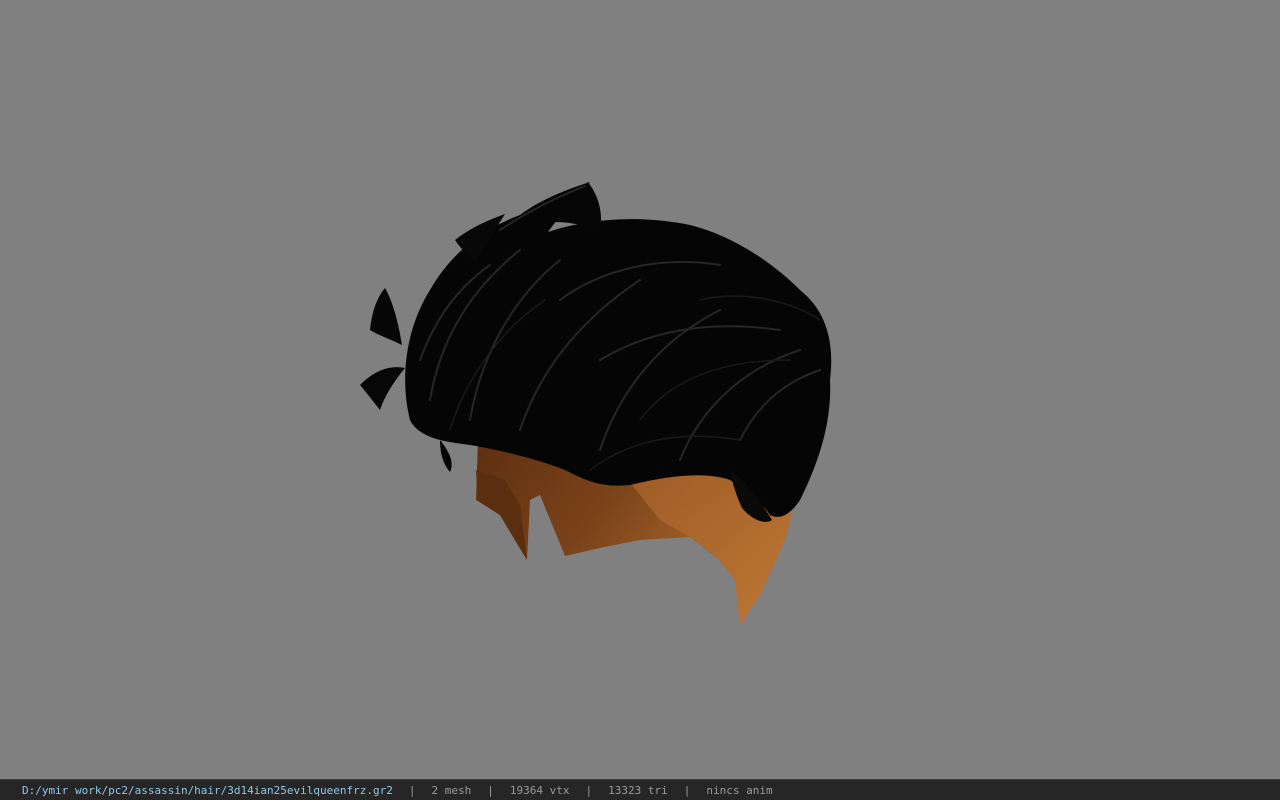  Describe the element at coordinates (539, 790) in the screenshot. I see `vertex-count-label: 19364 vtx` at that location.